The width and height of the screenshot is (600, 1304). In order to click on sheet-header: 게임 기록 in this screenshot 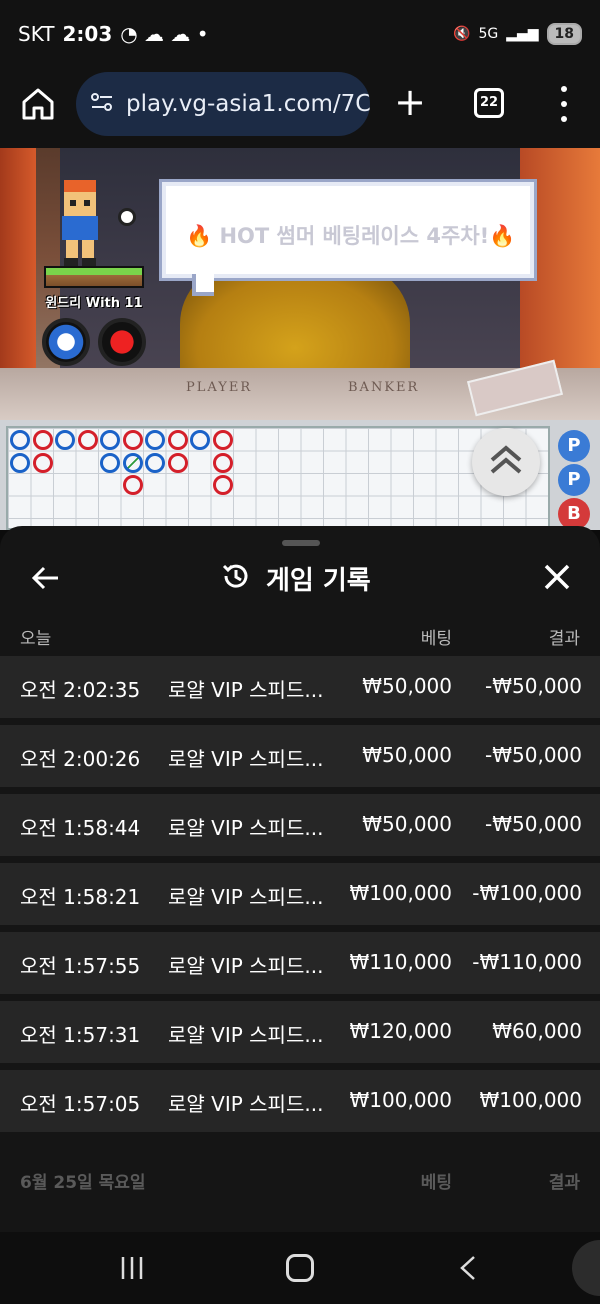, I will do `click(300, 578)`.